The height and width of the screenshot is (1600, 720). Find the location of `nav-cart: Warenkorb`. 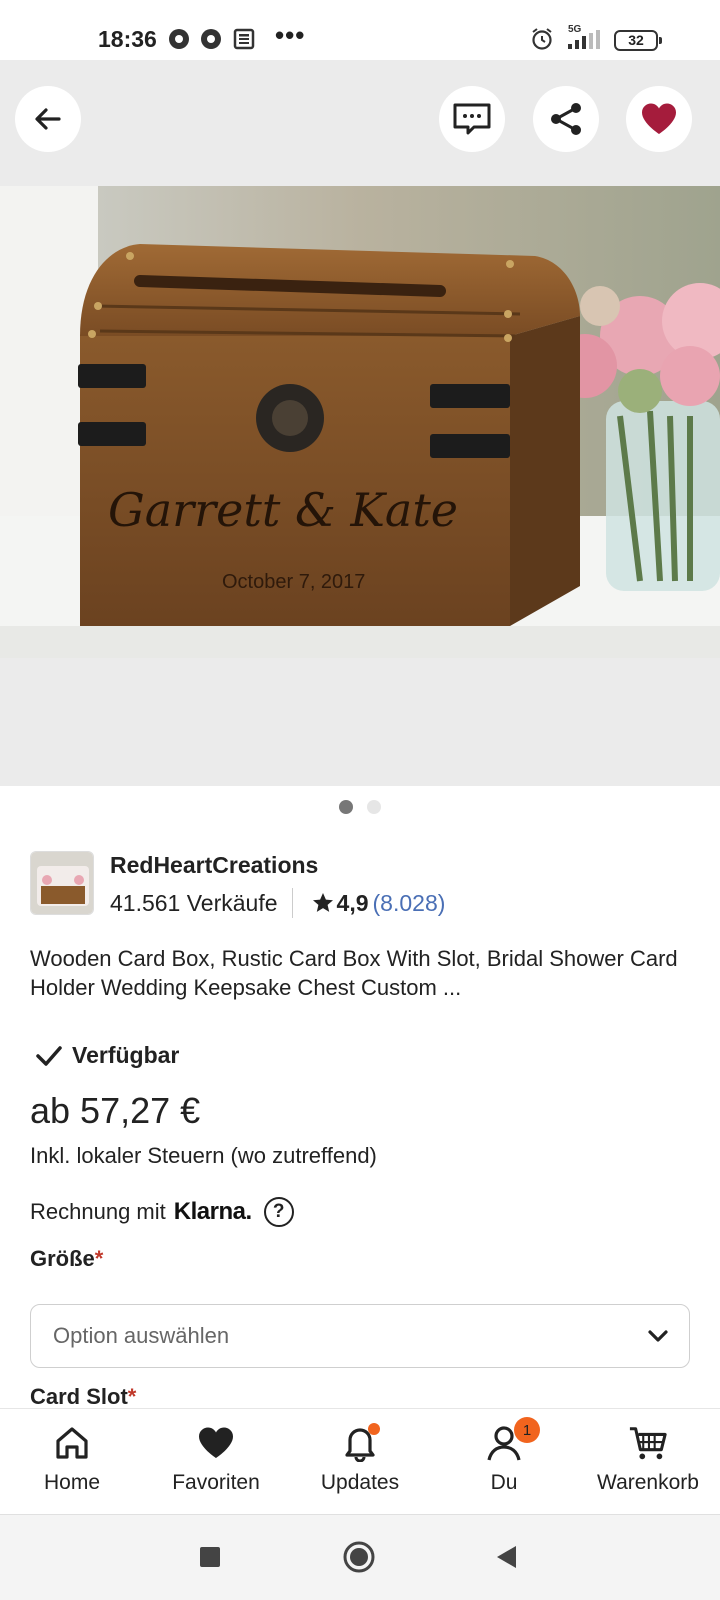

nav-cart: Warenkorb is located at coordinates (648, 1461).